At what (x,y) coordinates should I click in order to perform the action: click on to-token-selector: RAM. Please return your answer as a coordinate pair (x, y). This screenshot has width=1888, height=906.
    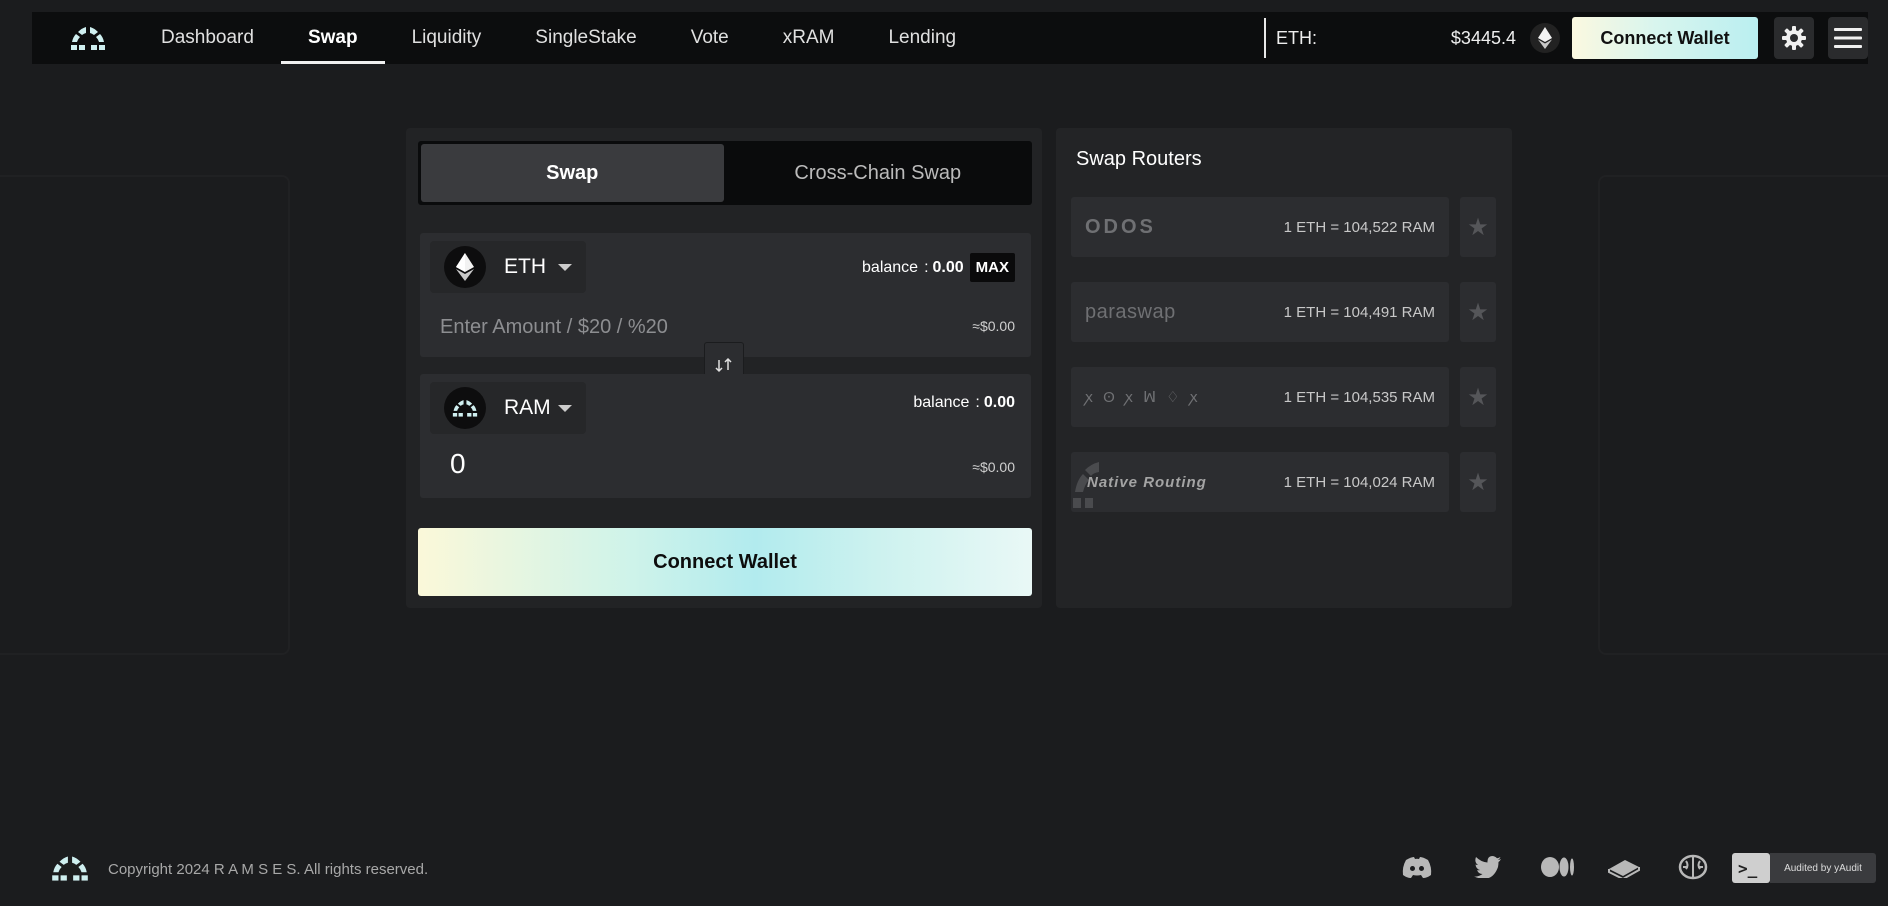
    Looking at the image, I should click on (508, 408).